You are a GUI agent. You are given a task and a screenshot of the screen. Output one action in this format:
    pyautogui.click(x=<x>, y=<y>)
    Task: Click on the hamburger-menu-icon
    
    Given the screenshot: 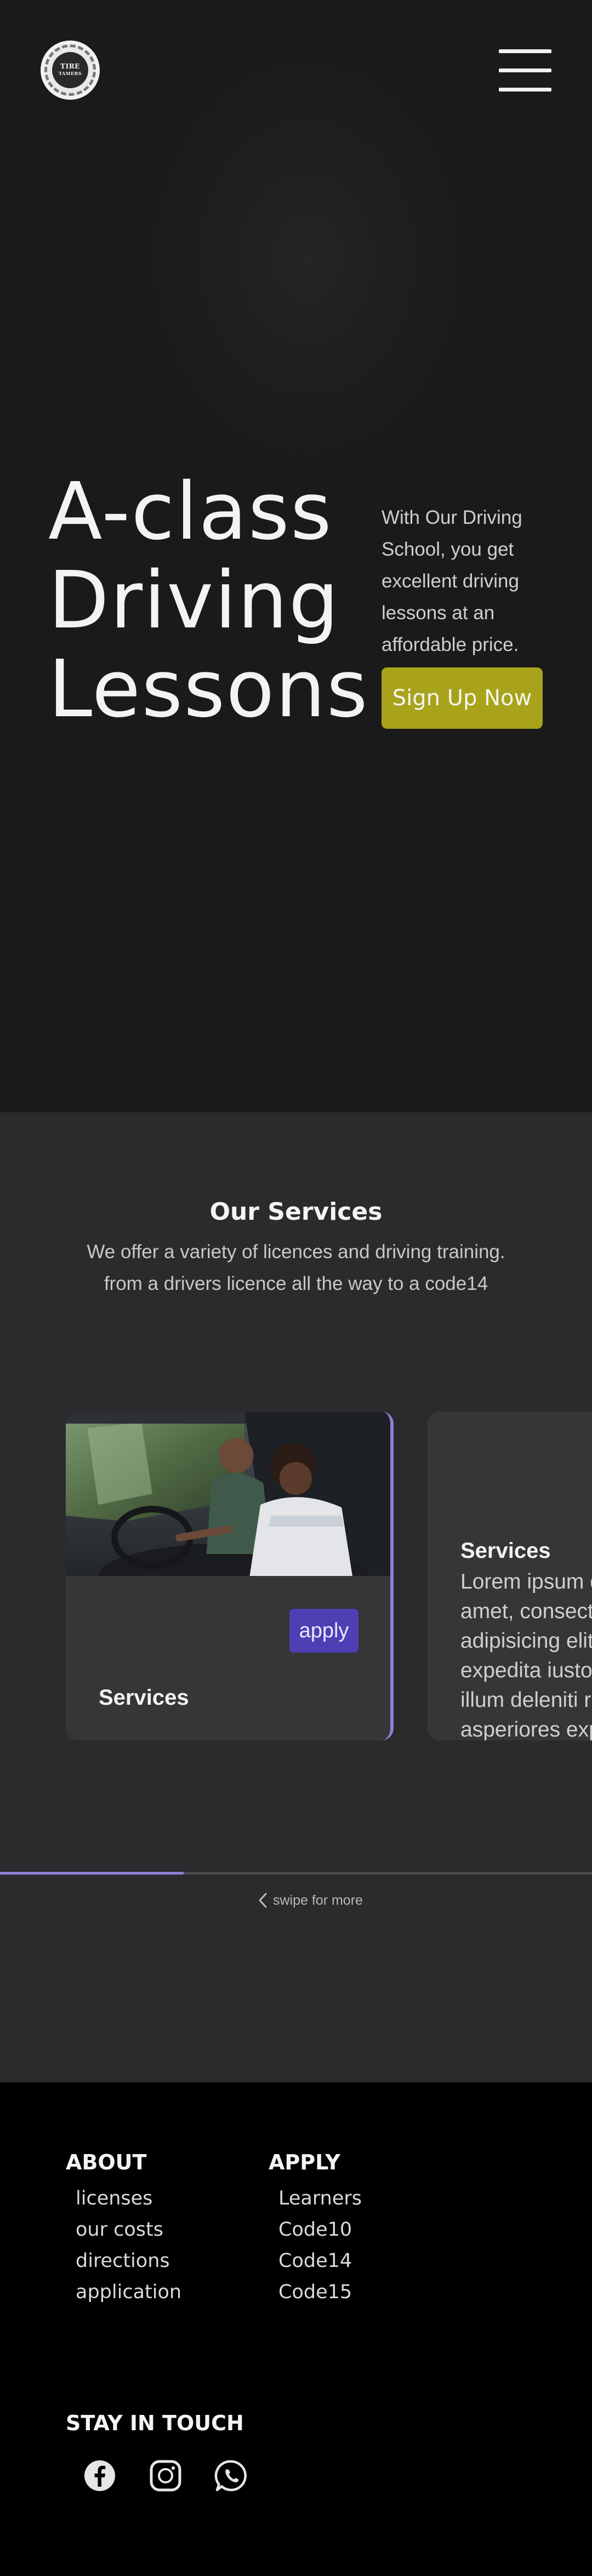 What is the action you would take?
    pyautogui.click(x=526, y=70)
    